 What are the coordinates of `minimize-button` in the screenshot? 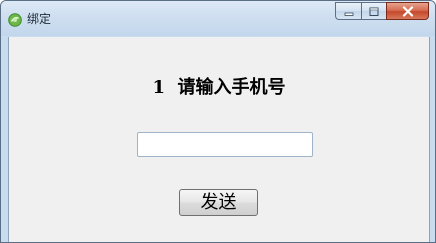 It's located at (348, 11).